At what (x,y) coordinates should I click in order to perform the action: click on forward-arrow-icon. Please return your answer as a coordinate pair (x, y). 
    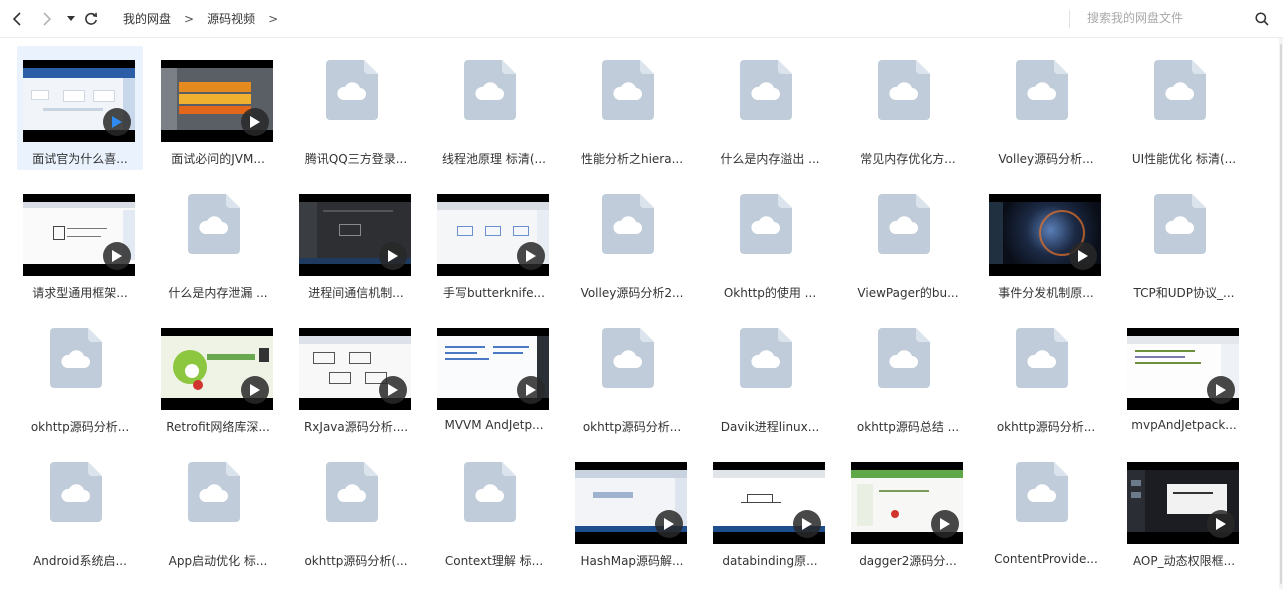
    Looking at the image, I should click on (47, 19).